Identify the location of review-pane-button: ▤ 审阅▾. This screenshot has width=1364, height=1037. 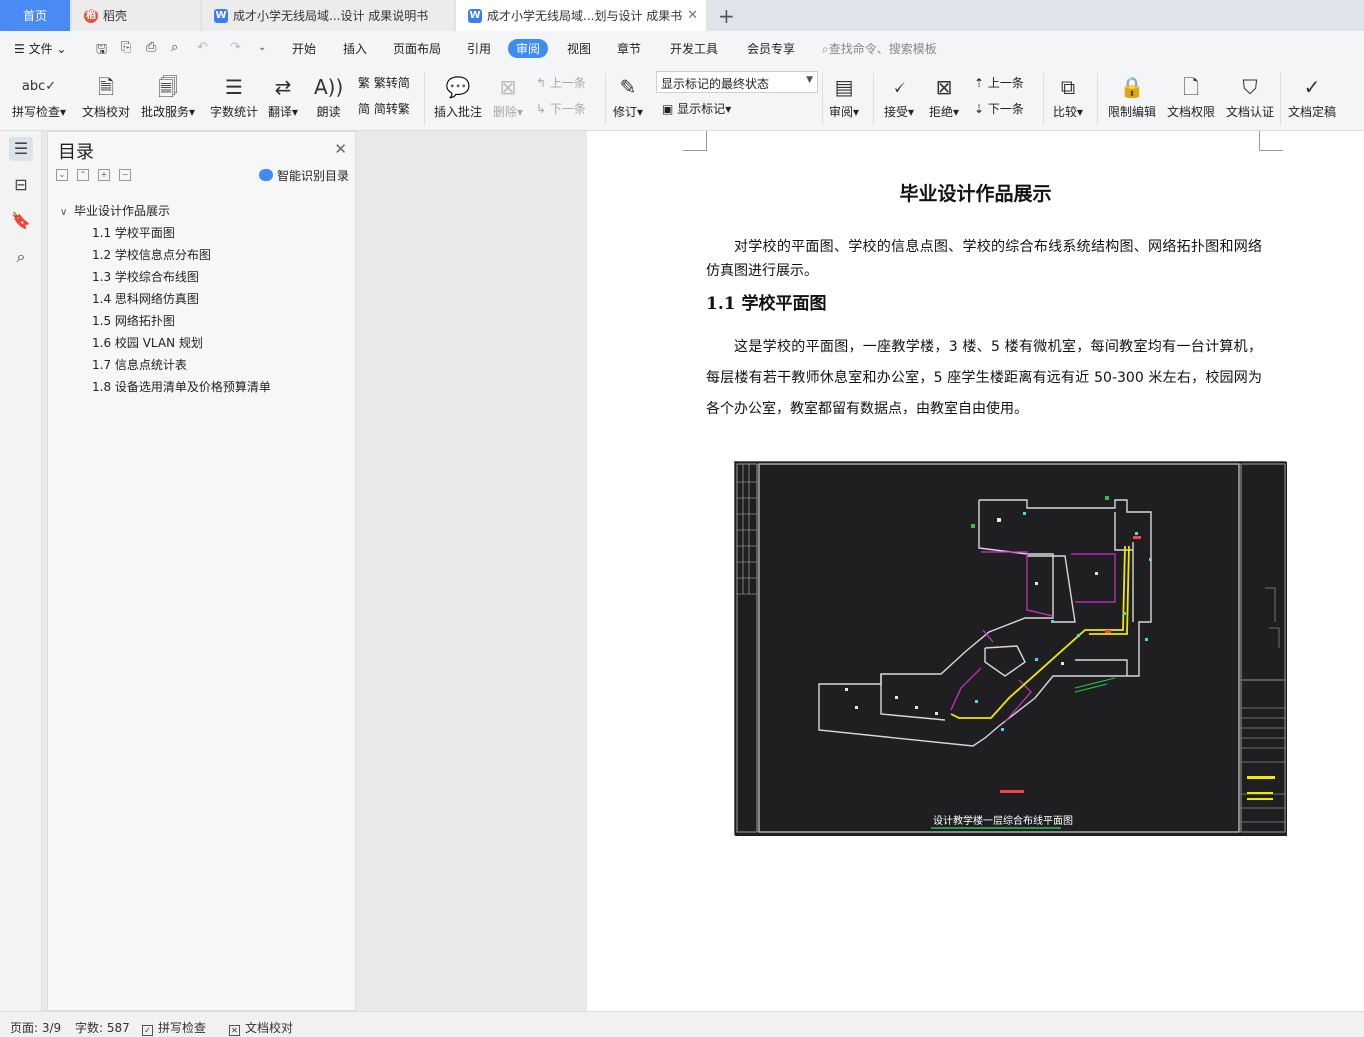
(844, 95).